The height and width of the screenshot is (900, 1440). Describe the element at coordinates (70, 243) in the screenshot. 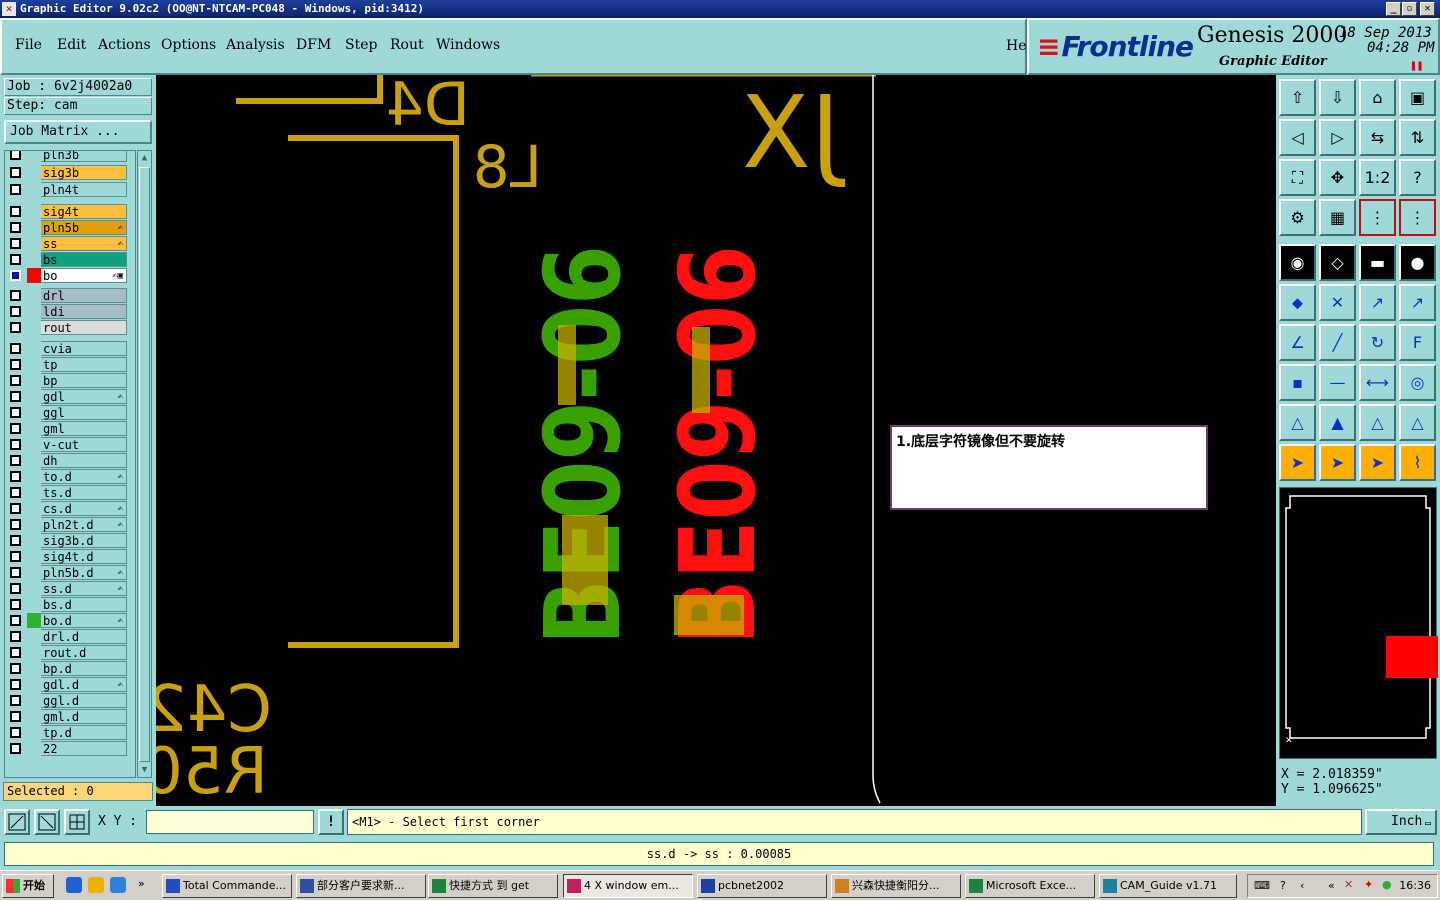

I see `layer-row: ss ✍` at that location.